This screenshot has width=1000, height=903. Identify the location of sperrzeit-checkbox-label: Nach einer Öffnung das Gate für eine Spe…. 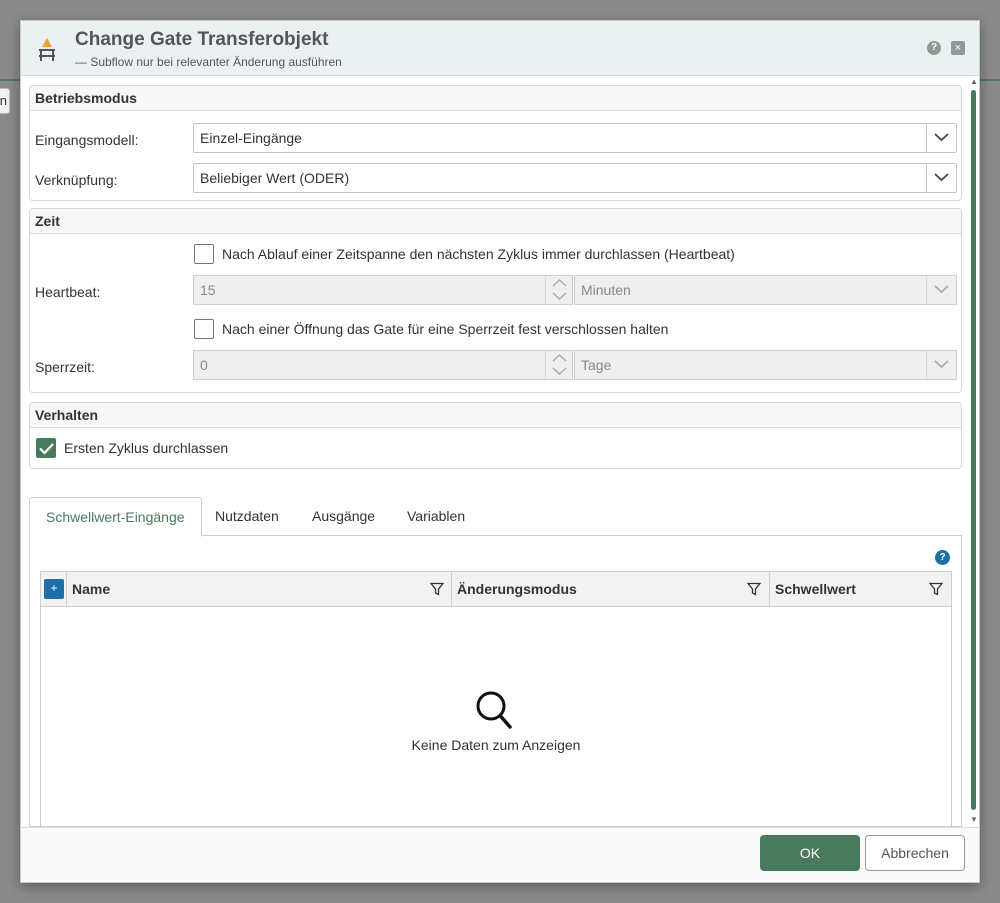
(445, 329).